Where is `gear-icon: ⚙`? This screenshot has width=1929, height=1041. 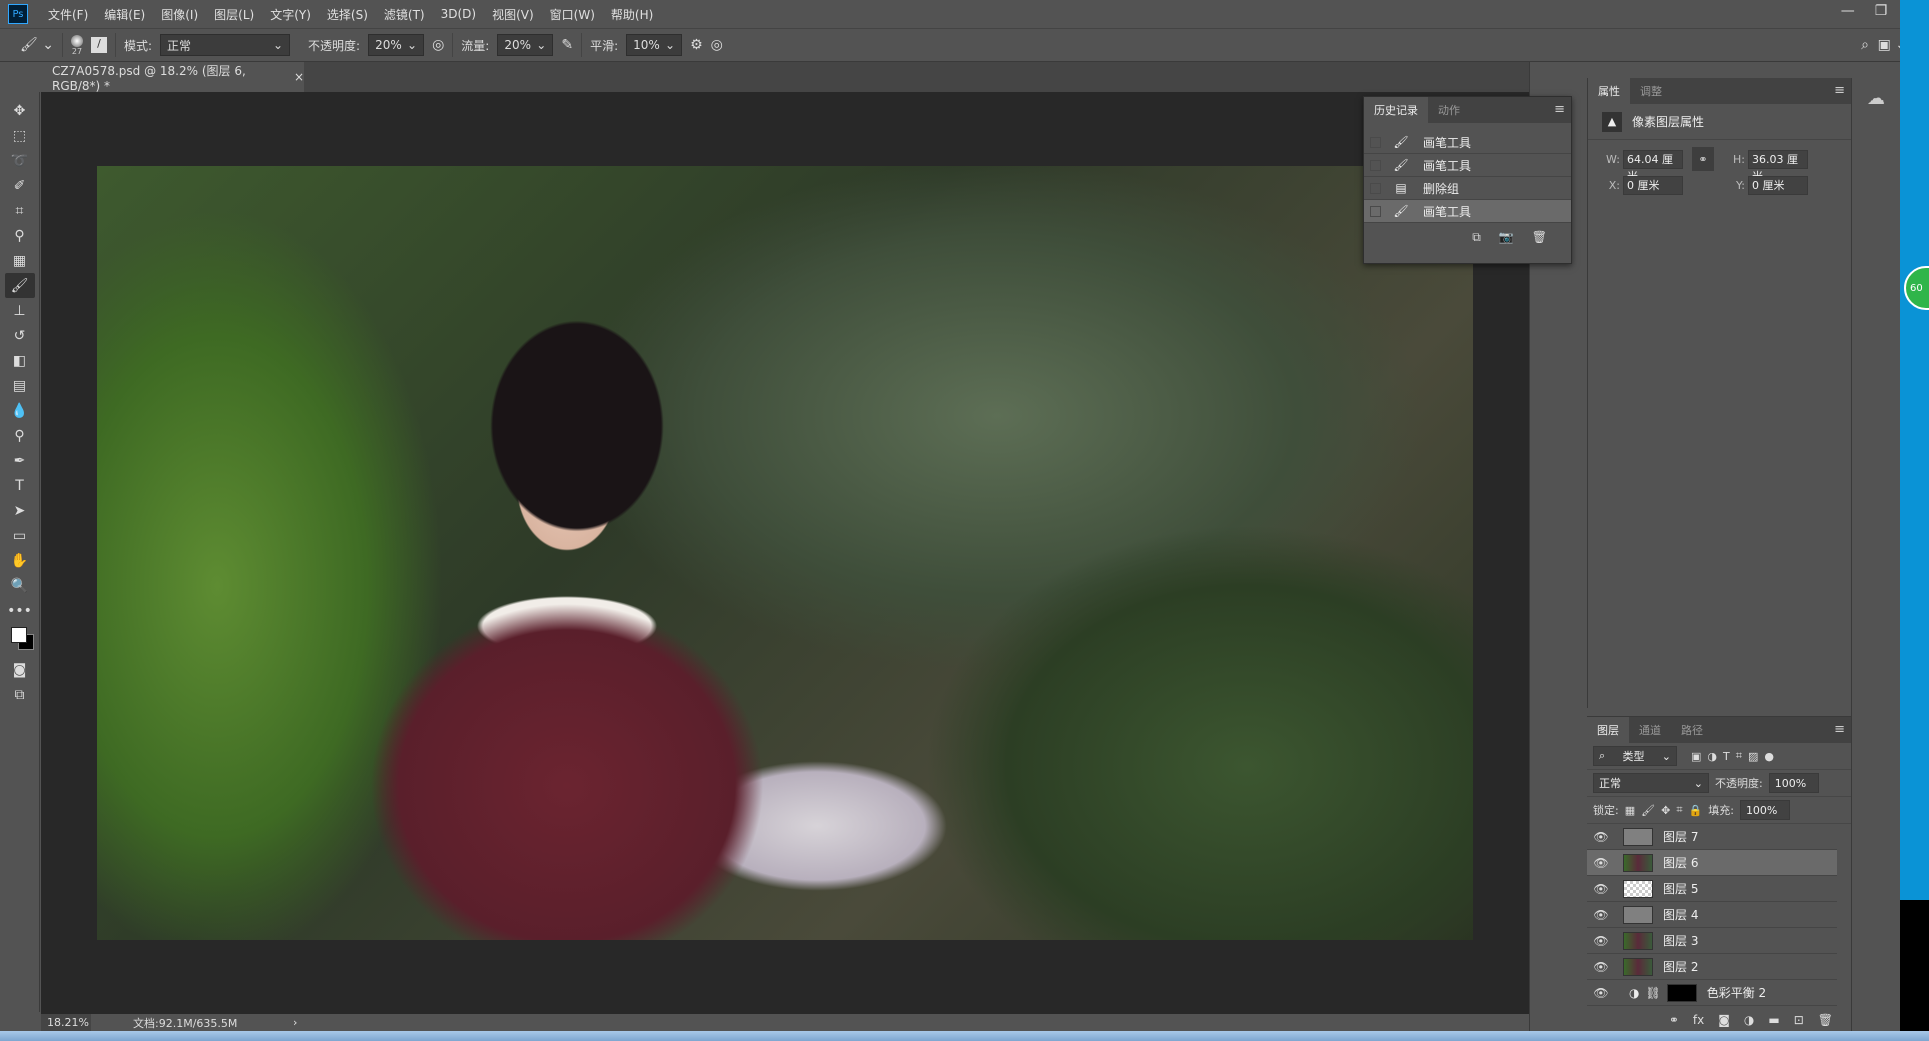 gear-icon: ⚙ is located at coordinates (696, 45).